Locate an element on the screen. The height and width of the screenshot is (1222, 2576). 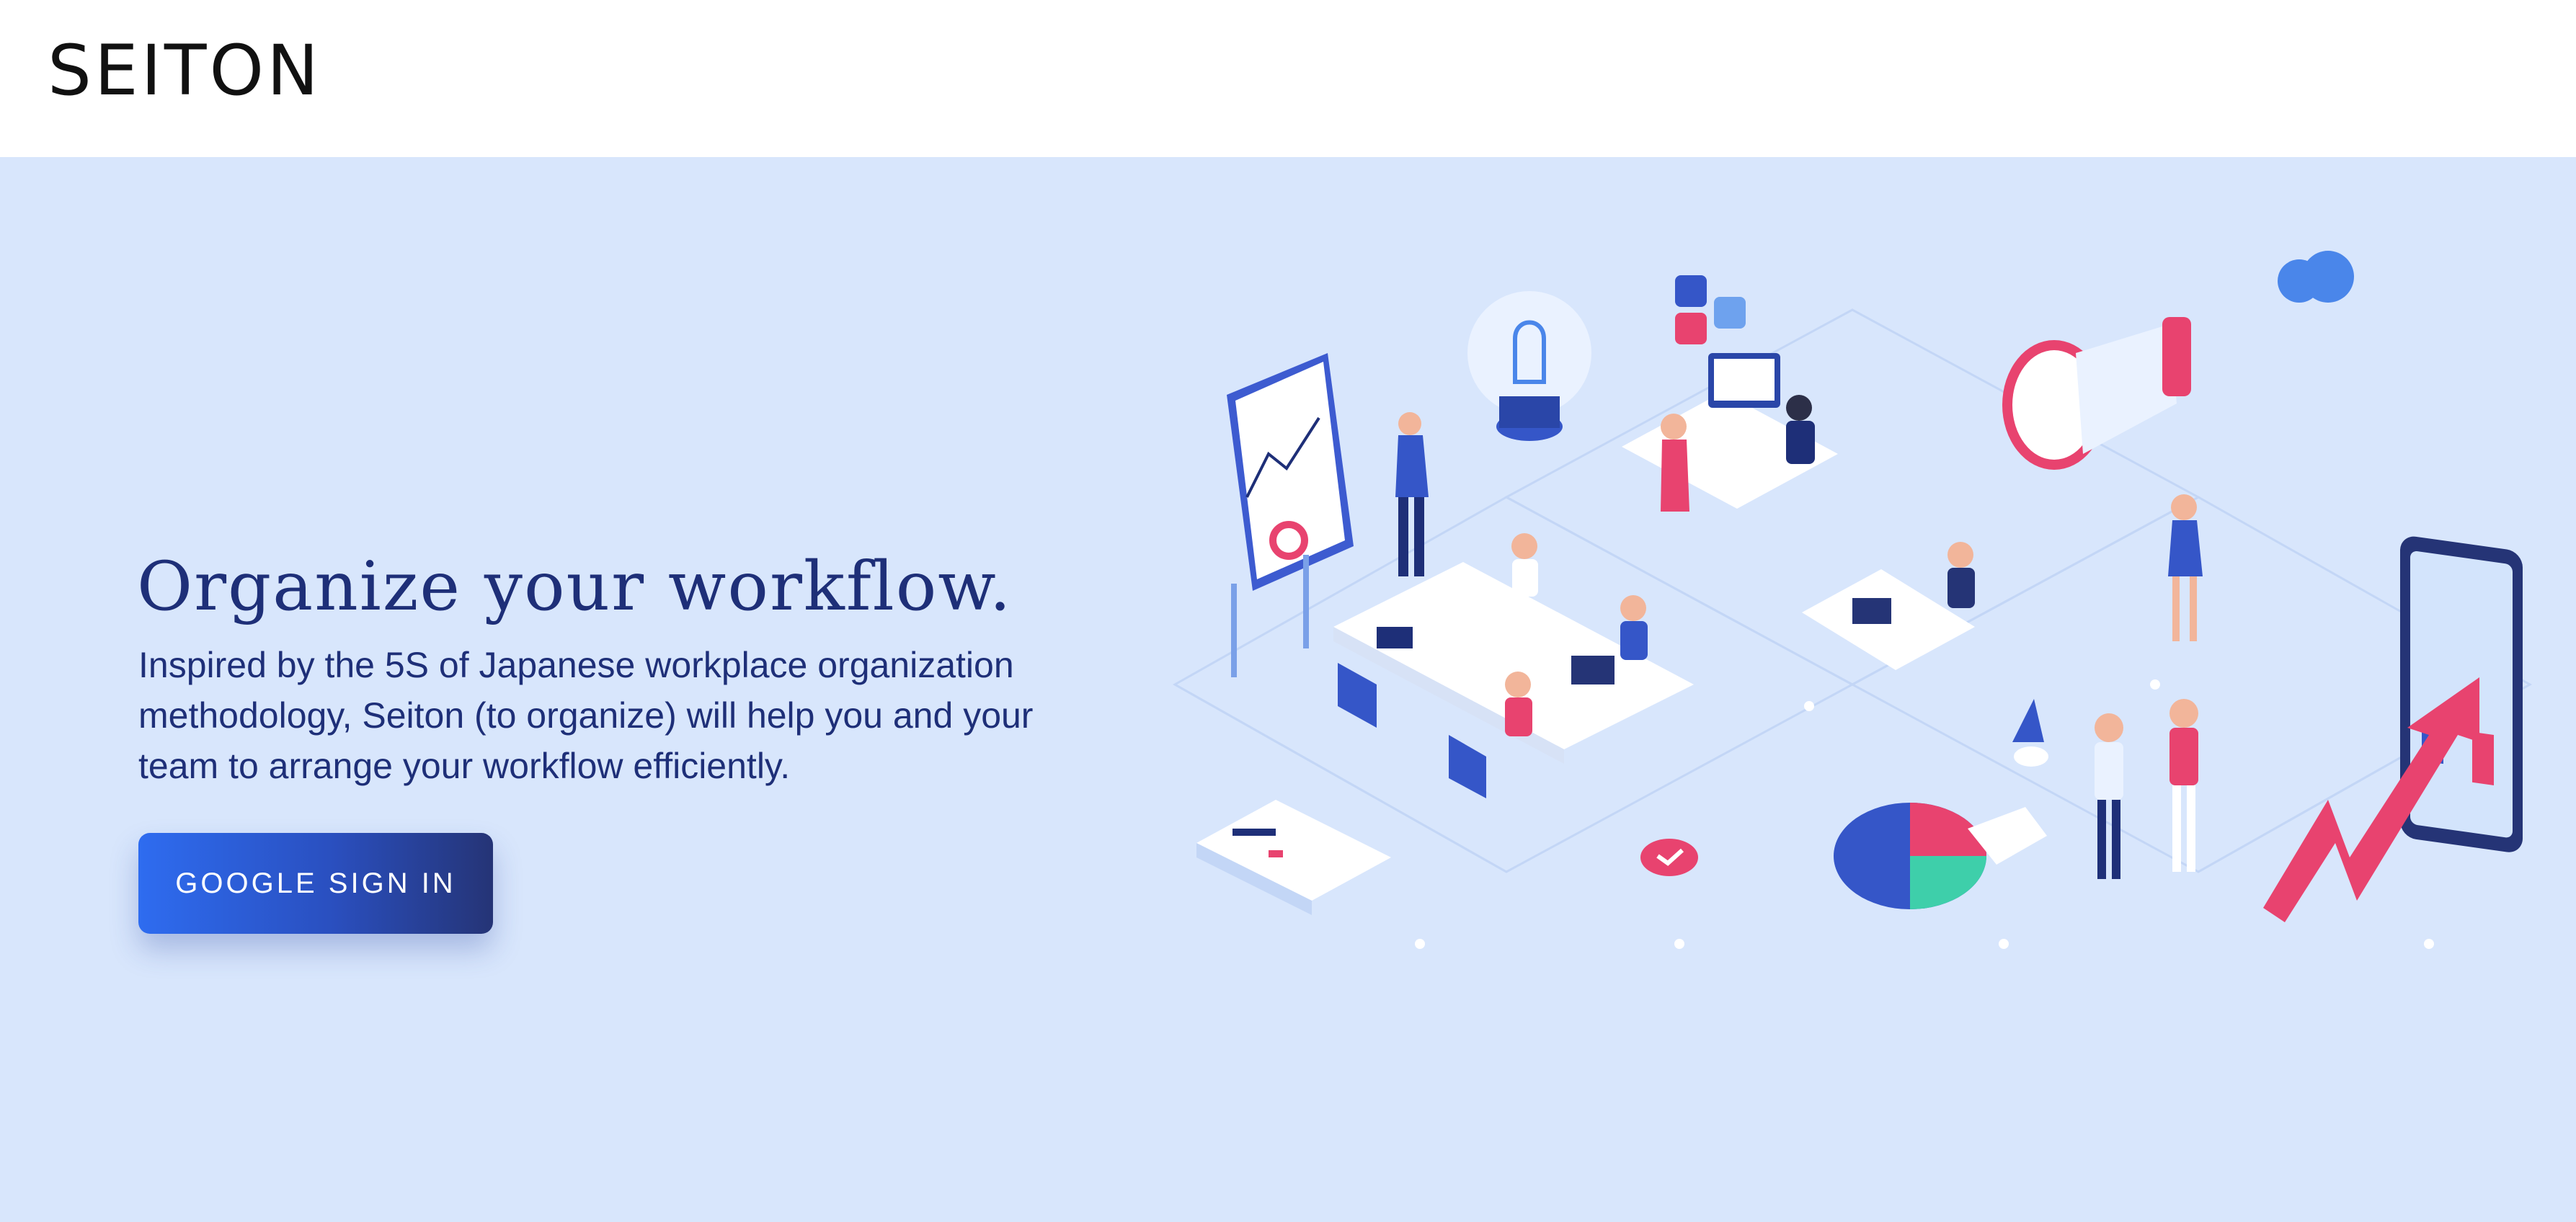
top-navigation-bar: SEITON is located at coordinates (1288, 78).